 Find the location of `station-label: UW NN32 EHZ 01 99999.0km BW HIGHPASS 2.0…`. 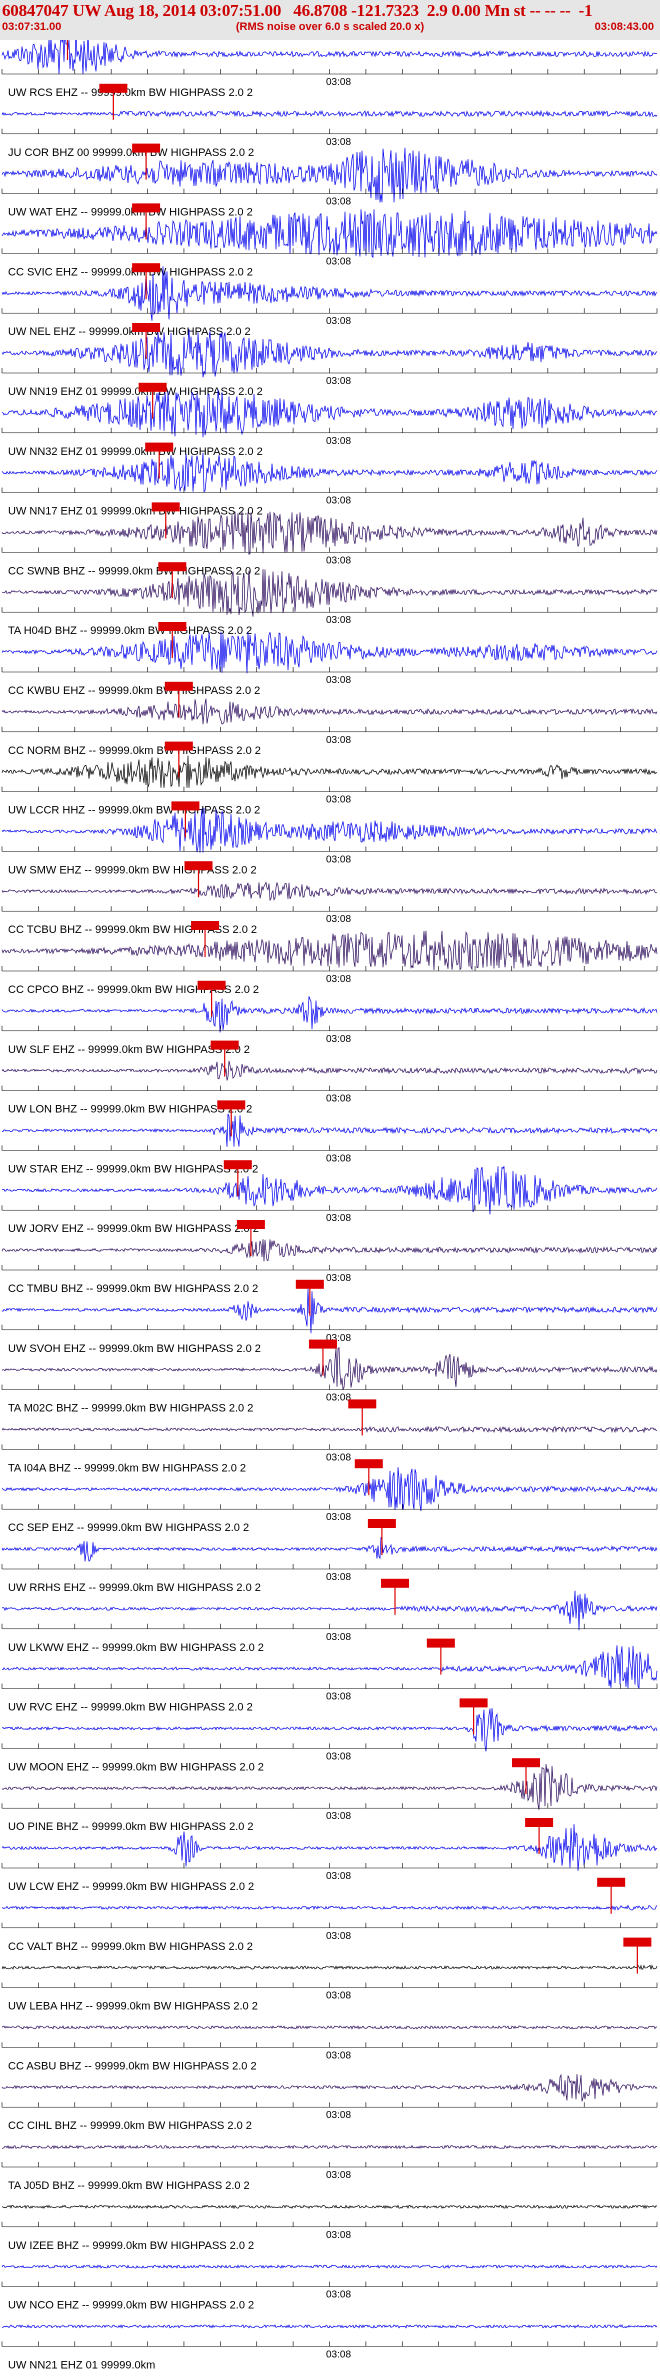

station-label: UW NN32 EHZ 01 99999.0km BW HIGHPASS 2.0… is located at coordinates (135, 452).